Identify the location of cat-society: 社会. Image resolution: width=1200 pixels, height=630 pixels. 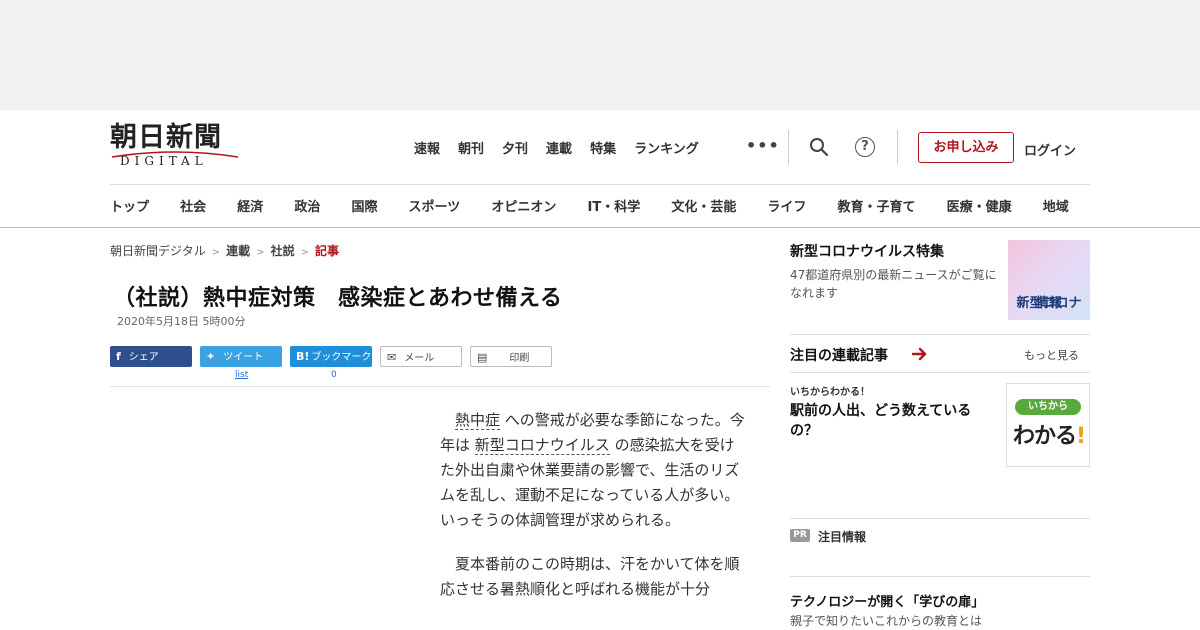
(193, 207).